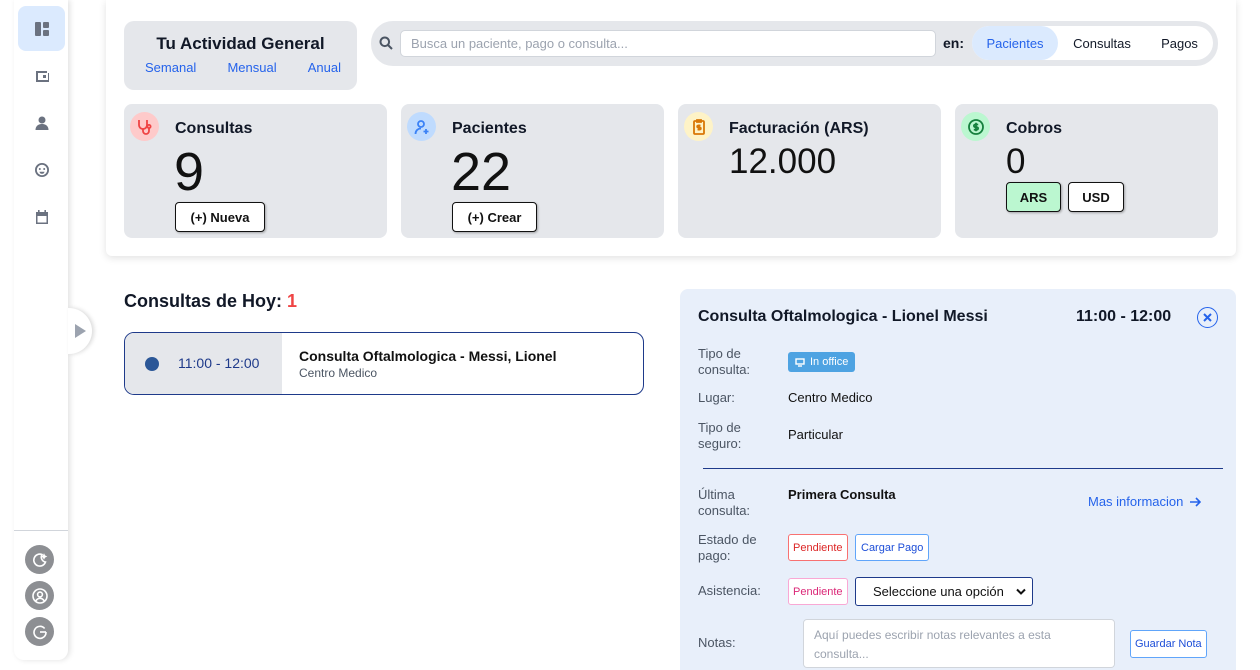  Describe the element at coordinates (1034, 128) in the screenshot. I see `stat-title: Cobros` at that location.